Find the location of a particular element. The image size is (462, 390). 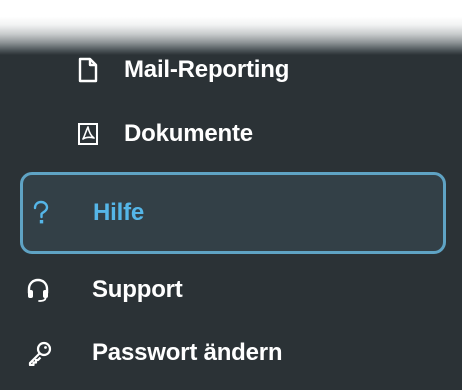

pdf-document-icon is located at coordinates (88, 134).